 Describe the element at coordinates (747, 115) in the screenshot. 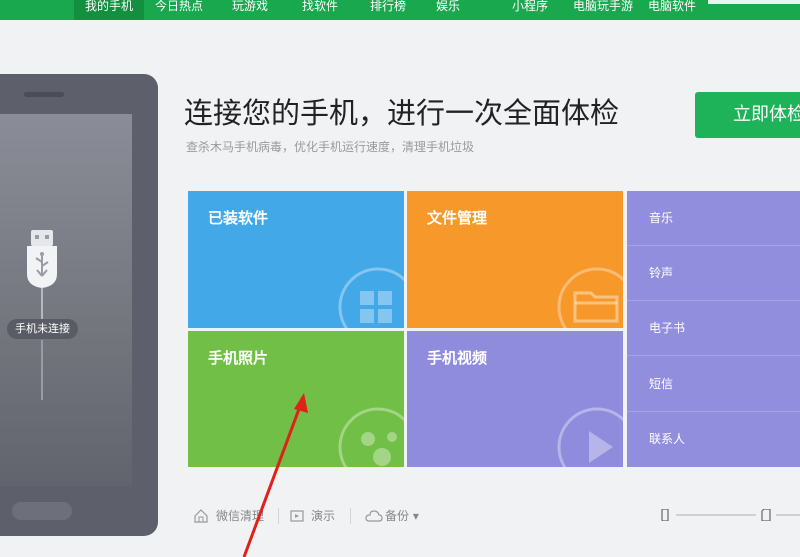

I see `start-checkup-button: 立即体检` at that location.